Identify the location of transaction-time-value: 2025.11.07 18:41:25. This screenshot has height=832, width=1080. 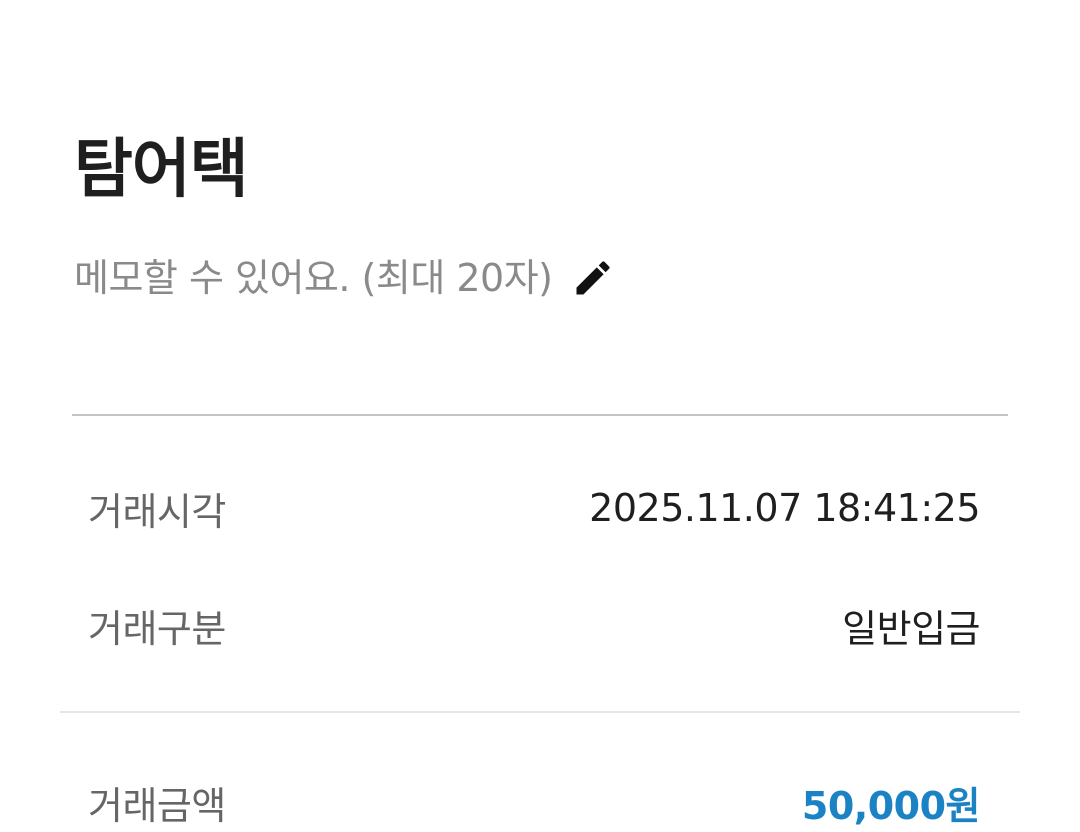
(784, 508).